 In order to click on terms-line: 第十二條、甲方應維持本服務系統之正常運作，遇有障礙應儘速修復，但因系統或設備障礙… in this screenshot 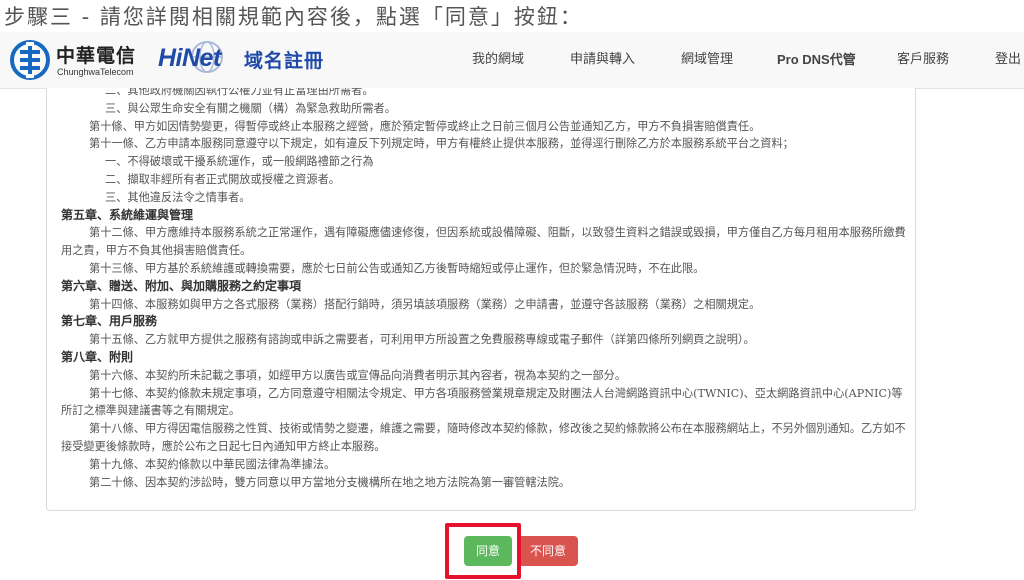, I will do `click(483, 242)`.